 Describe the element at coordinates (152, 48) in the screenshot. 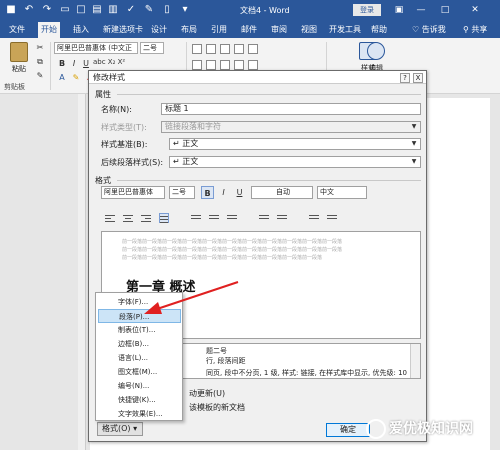

I see `font-size-select: 二号` at that location.